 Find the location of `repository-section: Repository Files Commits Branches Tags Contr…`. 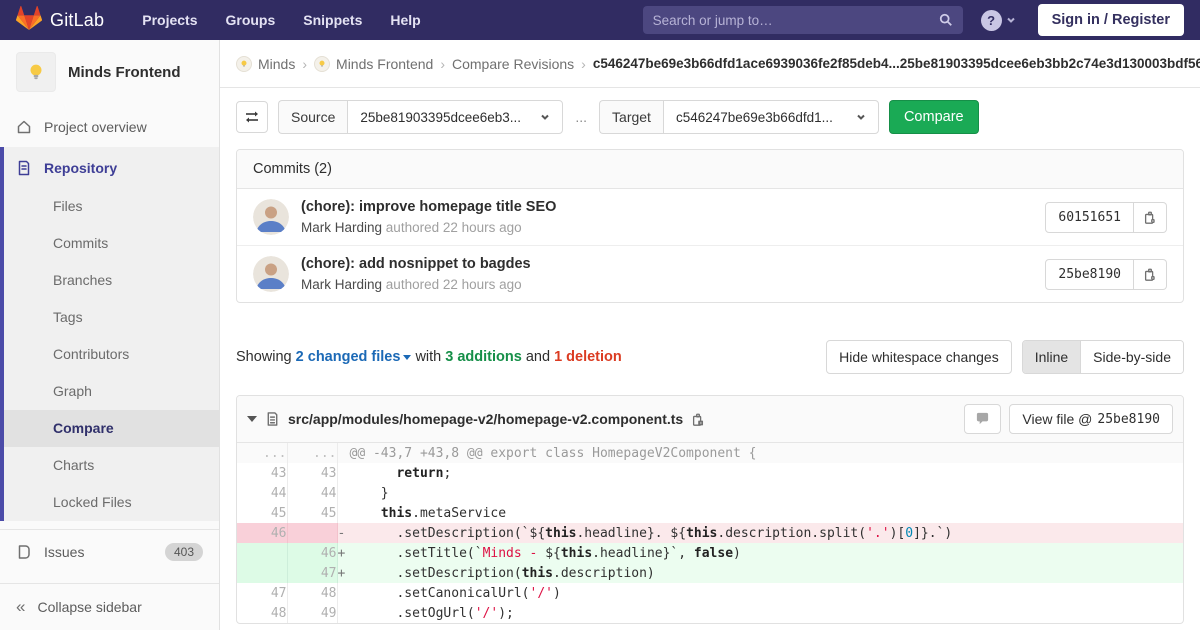

repository-section: Repository Files Commits Branches Tags Contr… is located at coordinates (109, 334).